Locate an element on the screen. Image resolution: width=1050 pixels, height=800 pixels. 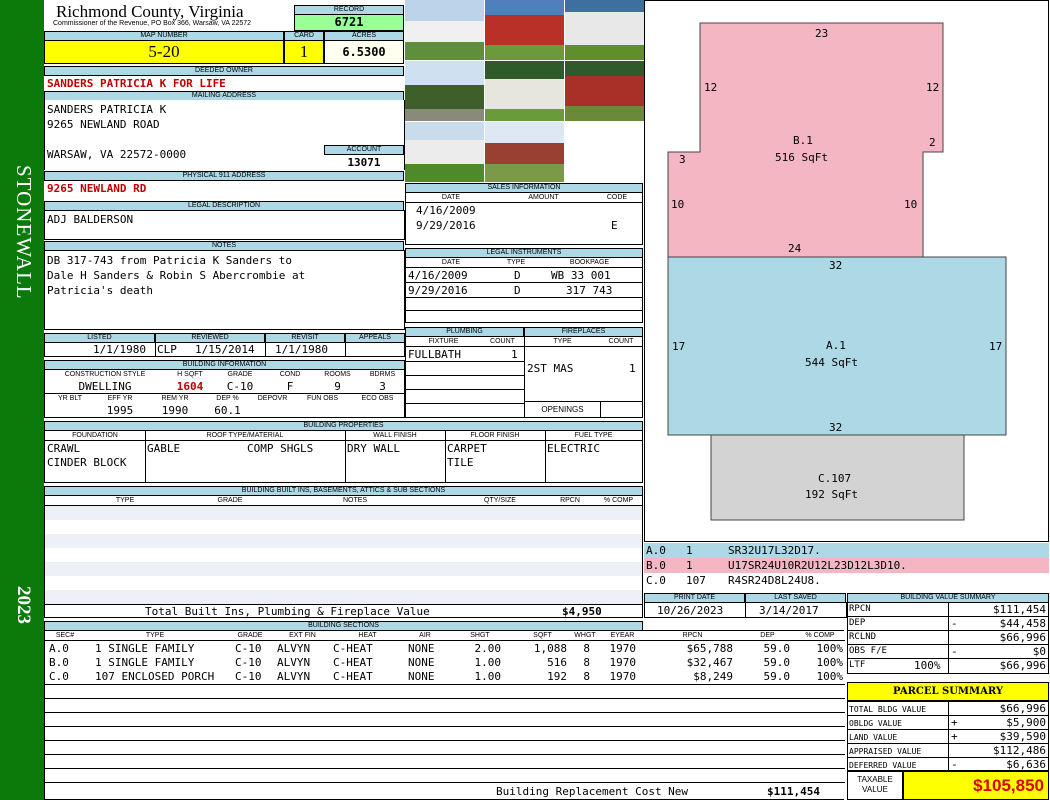
acres-value: 6.5300 is located at coordinates (364, 52).